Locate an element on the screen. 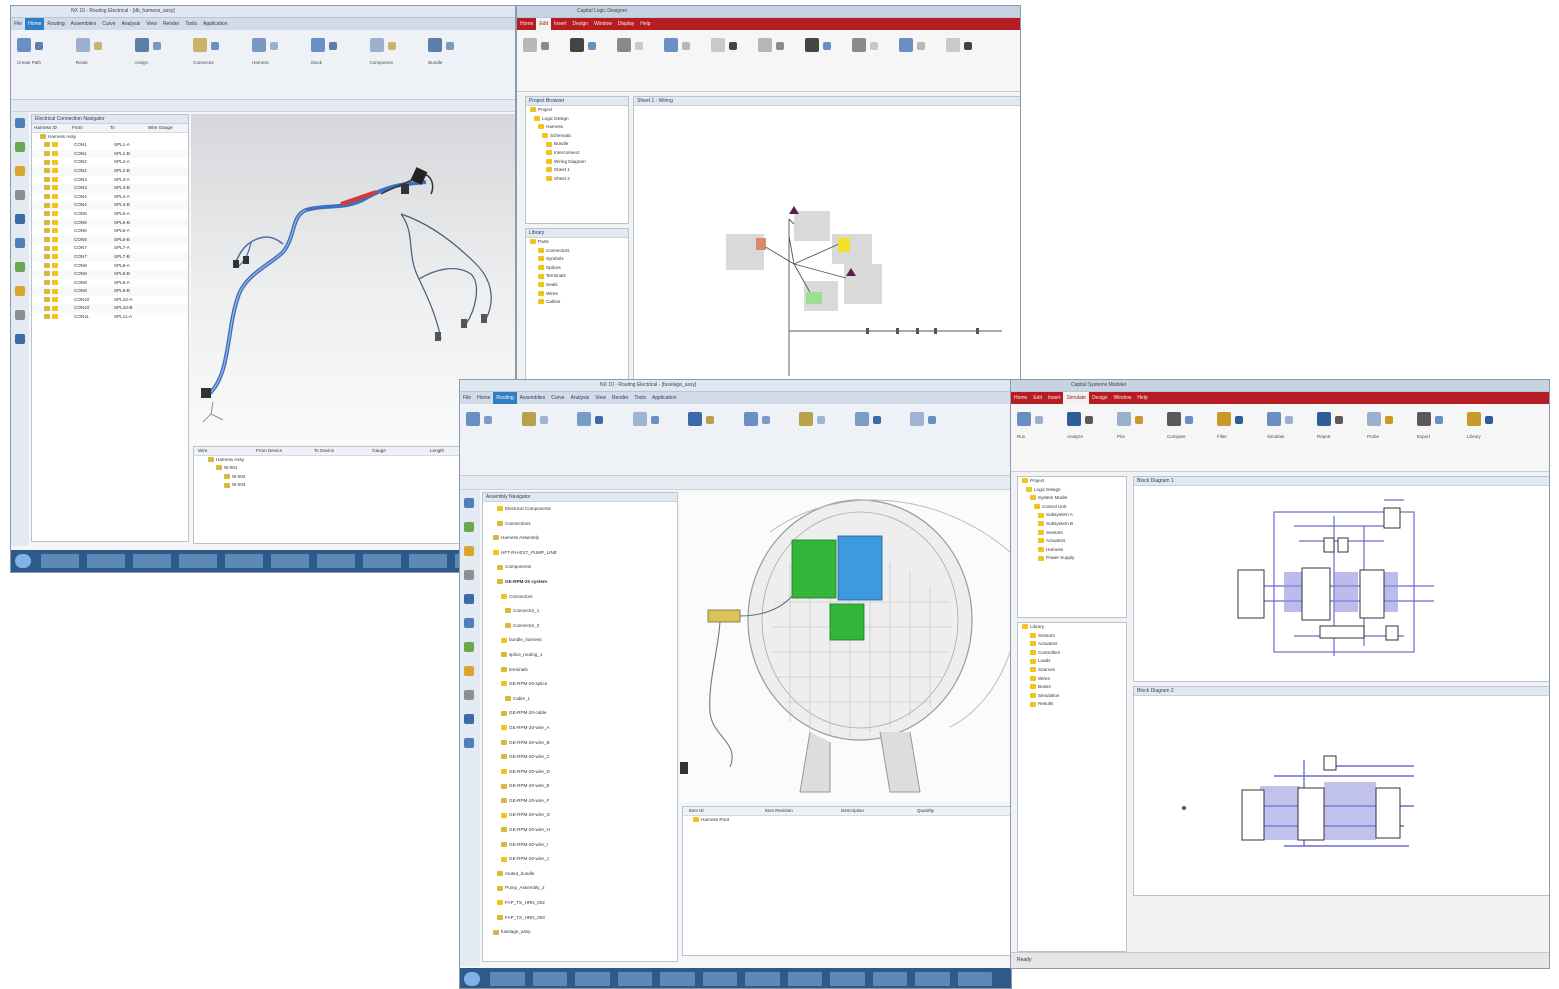  tree-item: Control Unit is located at coordinates (1072, 507).